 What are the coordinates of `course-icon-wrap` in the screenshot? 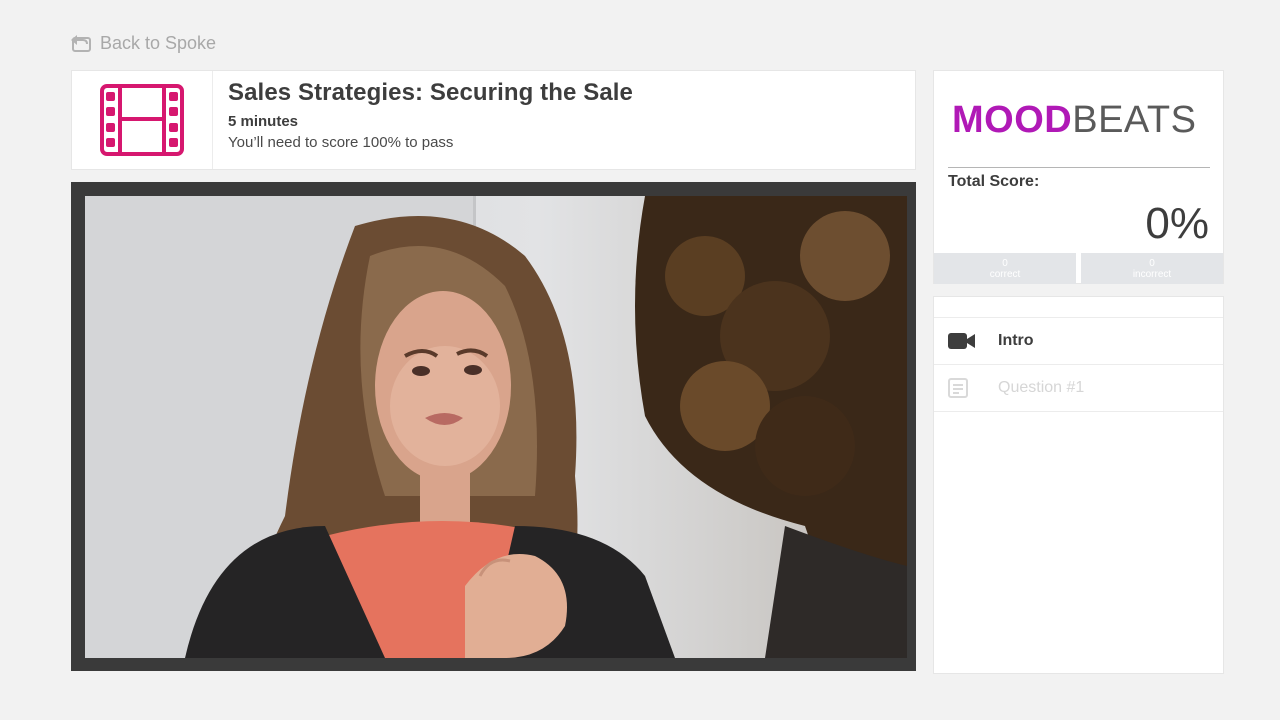 It's located at (142, 120).